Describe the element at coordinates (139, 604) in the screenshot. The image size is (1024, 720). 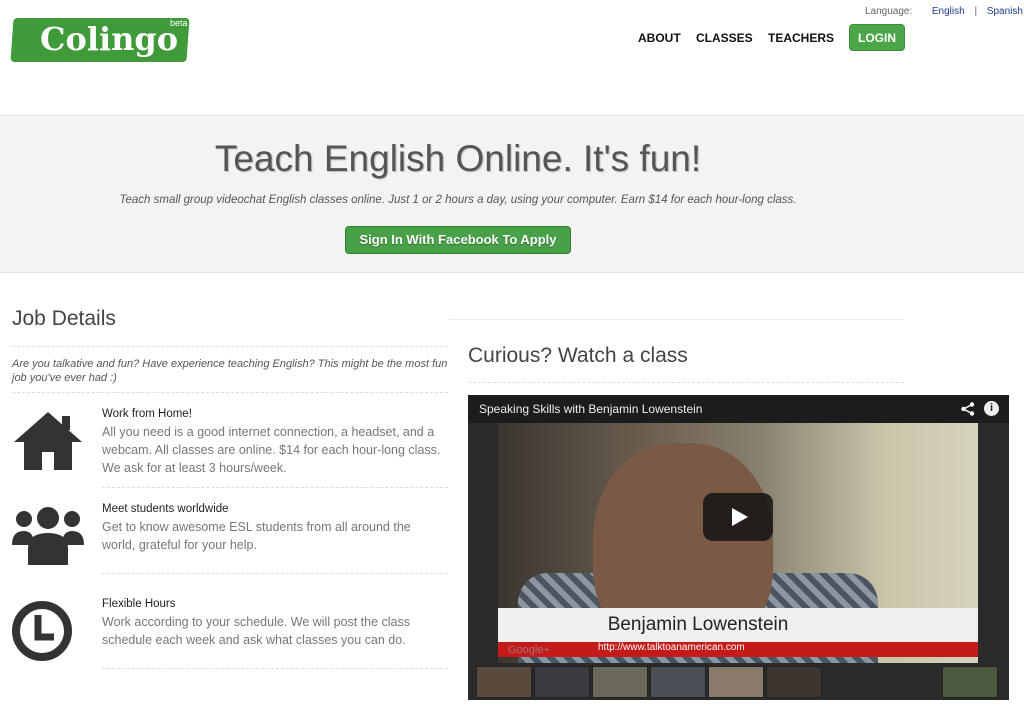
I see `feature-title-hours: Flexible Hours` at that location.